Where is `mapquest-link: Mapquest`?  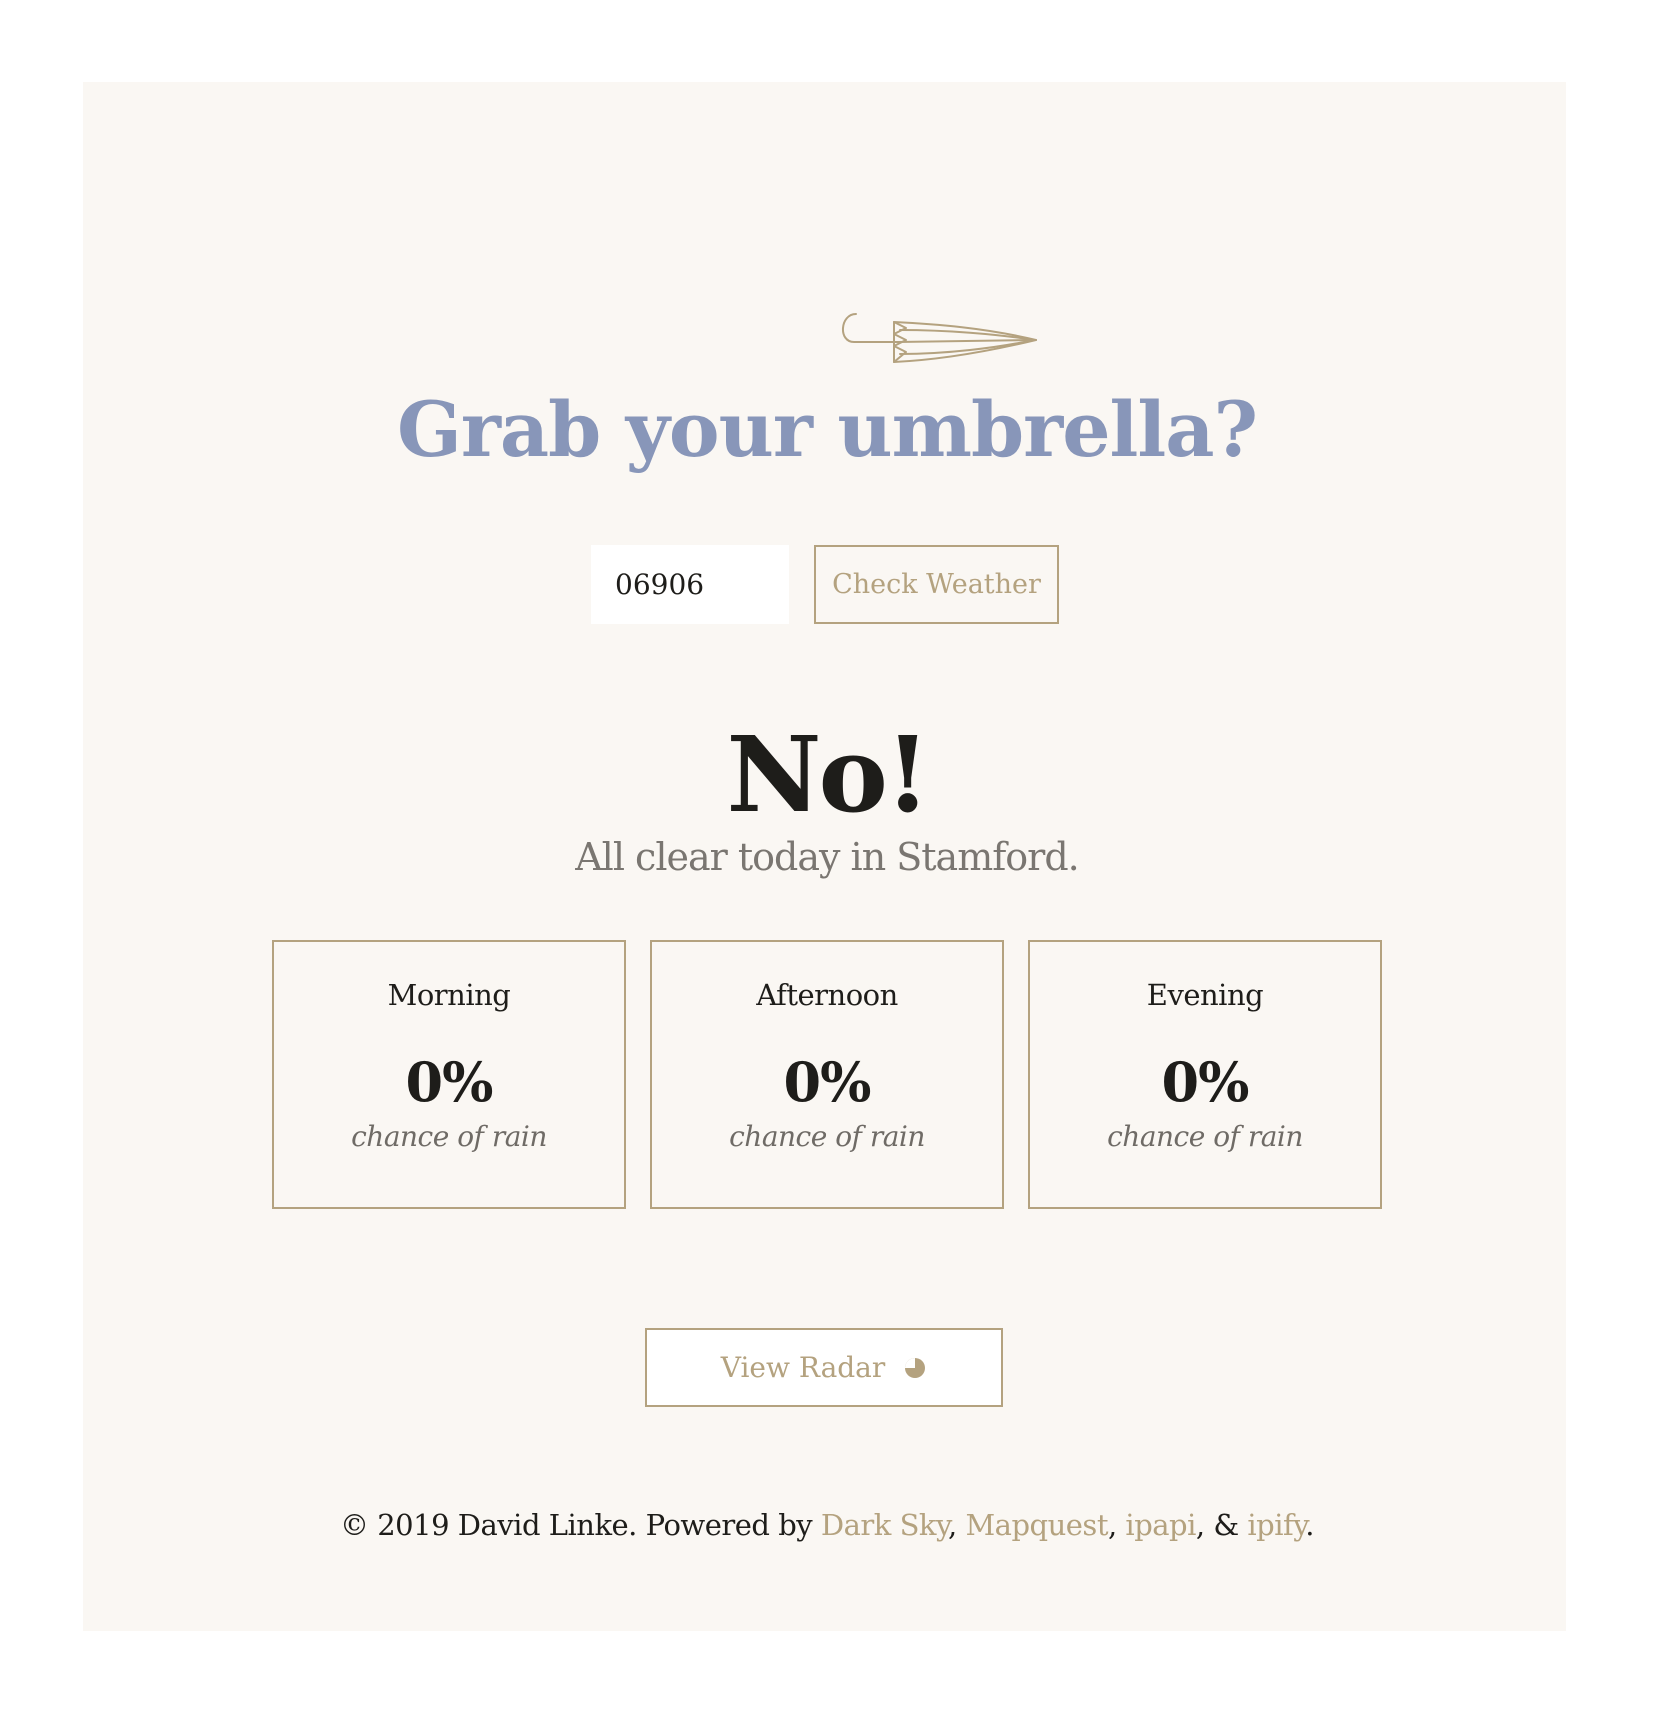
mapquest-link: Mapquest is located at coordinates (1036, 1525).